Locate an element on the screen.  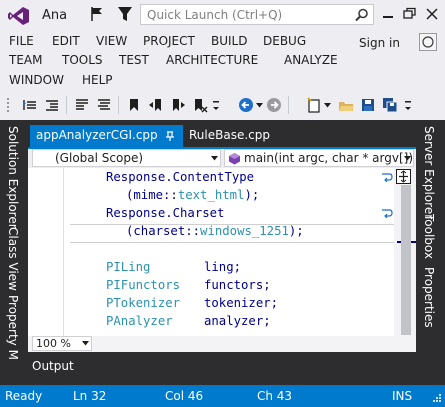
code-token: PILing is located at coordinates (128, 267).